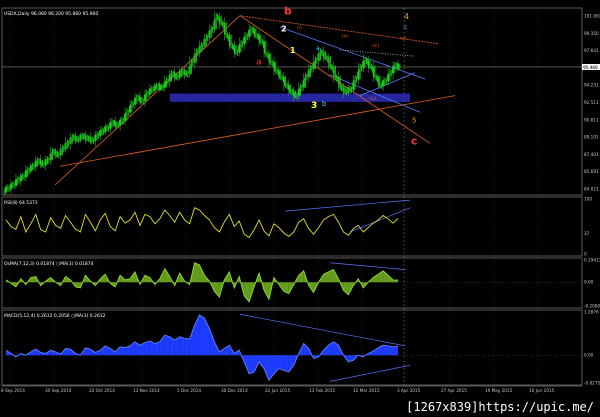  What do you see at coordinates (234, 390) in the screenshot?
I see `x-tick-label: 30 Dec 2014` at bounding box center [234, 390].